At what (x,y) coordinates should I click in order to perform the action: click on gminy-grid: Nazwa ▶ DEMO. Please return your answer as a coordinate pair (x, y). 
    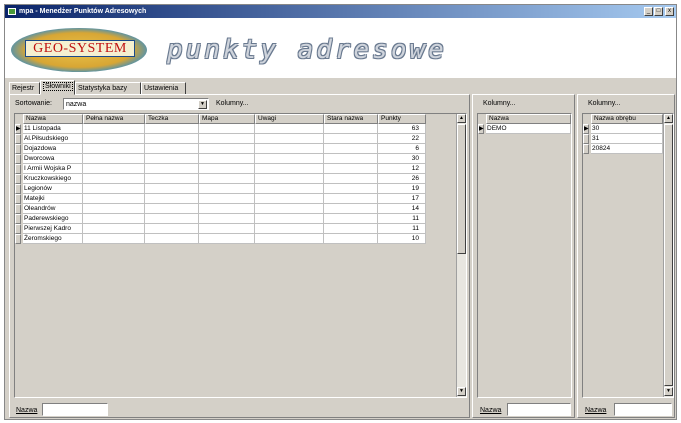
    Looking at the image, I should click on (524, 255).